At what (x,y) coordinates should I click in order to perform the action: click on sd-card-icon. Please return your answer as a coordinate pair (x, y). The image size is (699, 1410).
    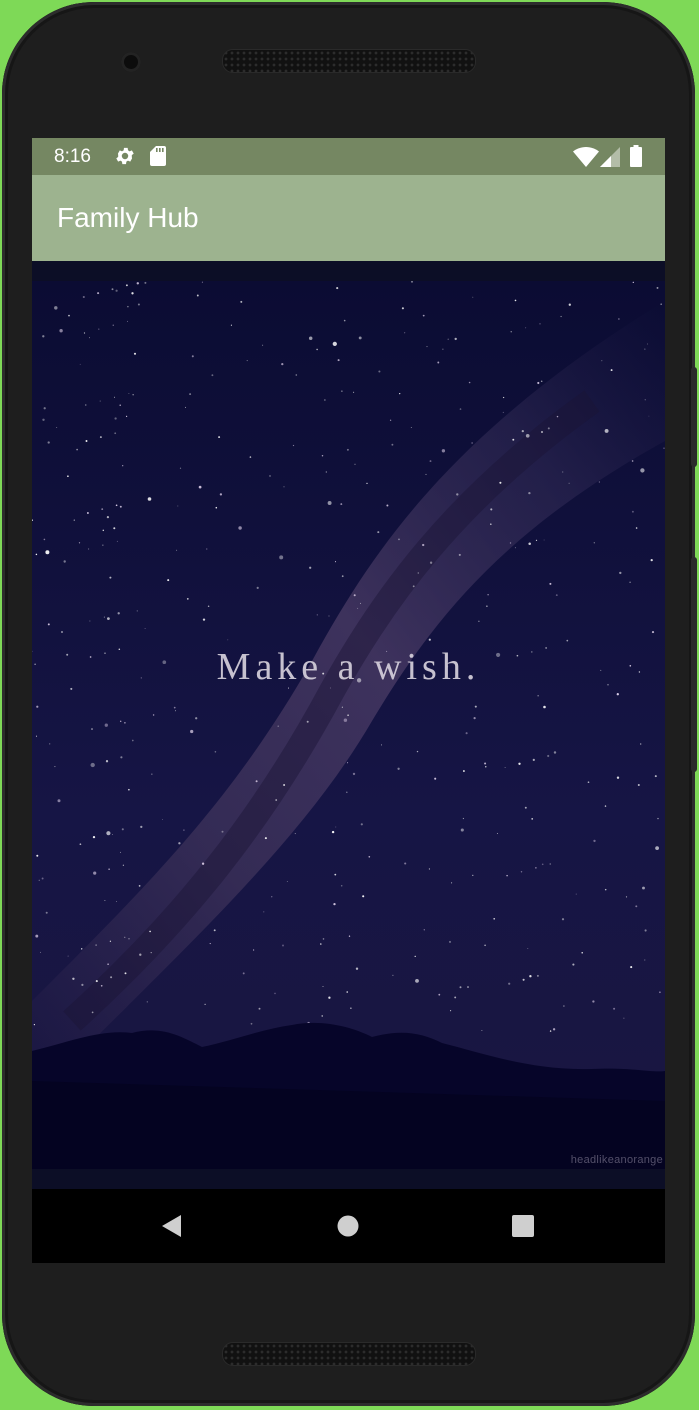
    Looking at the image, I should click on (158, 156).